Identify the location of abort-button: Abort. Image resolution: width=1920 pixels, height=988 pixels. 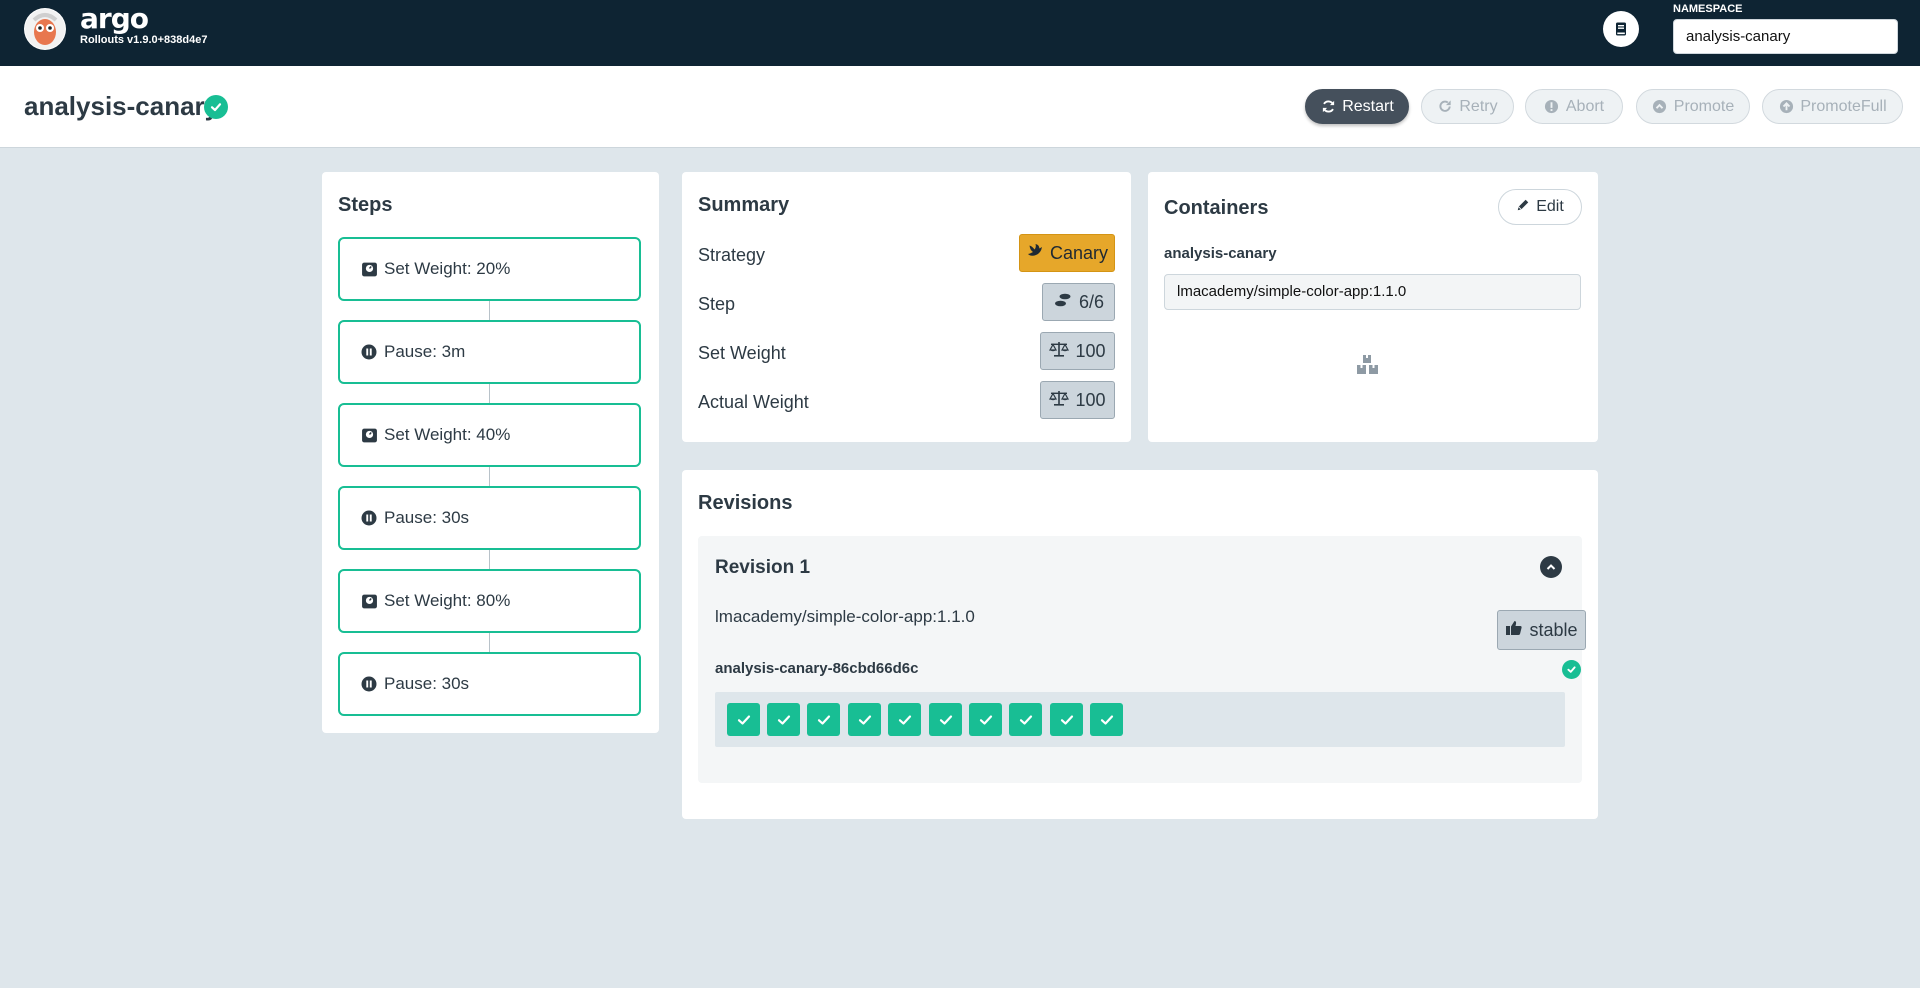
(1574, 106).